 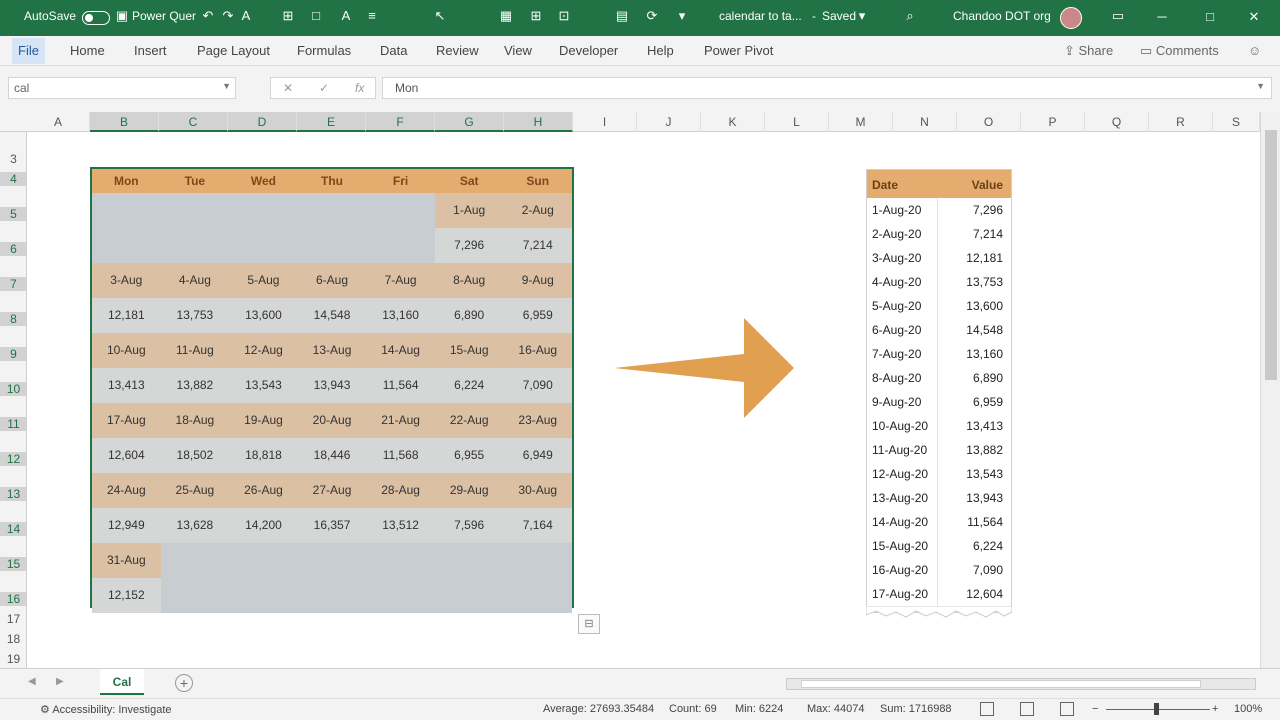 What do you see at coordinates (13, 529) in the screenshot?
I see `row-header: 14` at bounding box center [13, 529].